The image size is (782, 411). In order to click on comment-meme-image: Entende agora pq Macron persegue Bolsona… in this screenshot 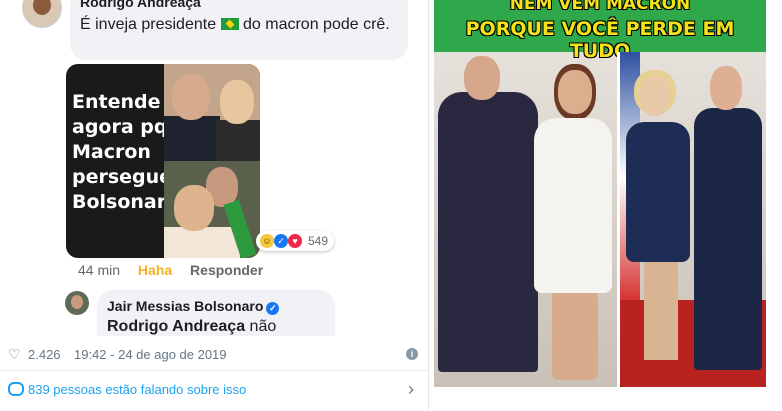, I will do `click(163, 161)`.